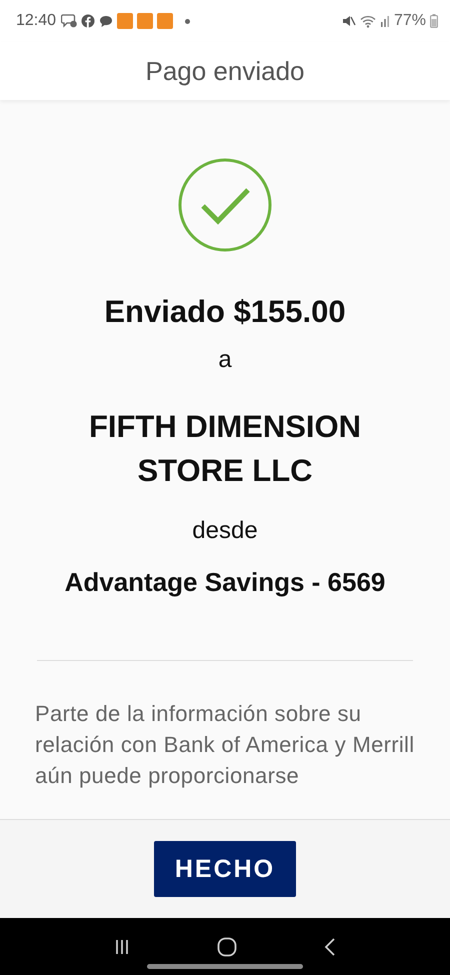 This screenshot has height=975, width=450. Describe the element at coordinates (225, 531) in the screenshot. I see `from-label: desde` at that location.